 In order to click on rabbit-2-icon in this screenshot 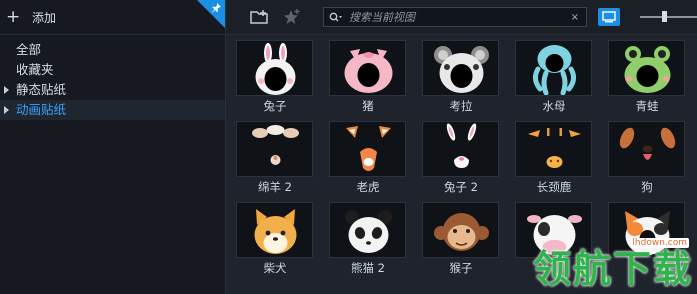, I will do `click(461, 145)`.